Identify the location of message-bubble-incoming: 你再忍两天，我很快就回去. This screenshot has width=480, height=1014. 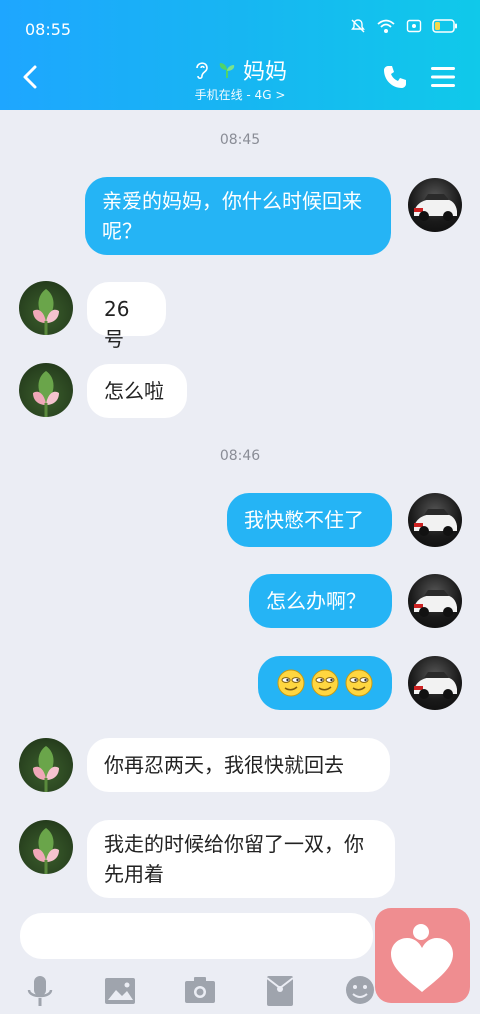
(238, 765).